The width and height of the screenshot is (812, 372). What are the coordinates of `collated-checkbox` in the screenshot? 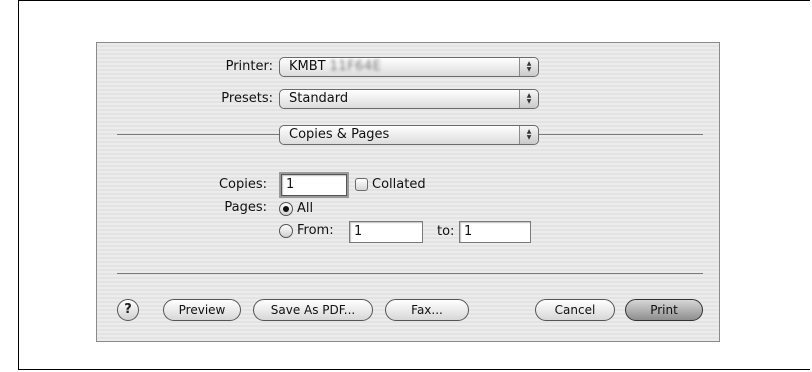 It's located at (361, 184).